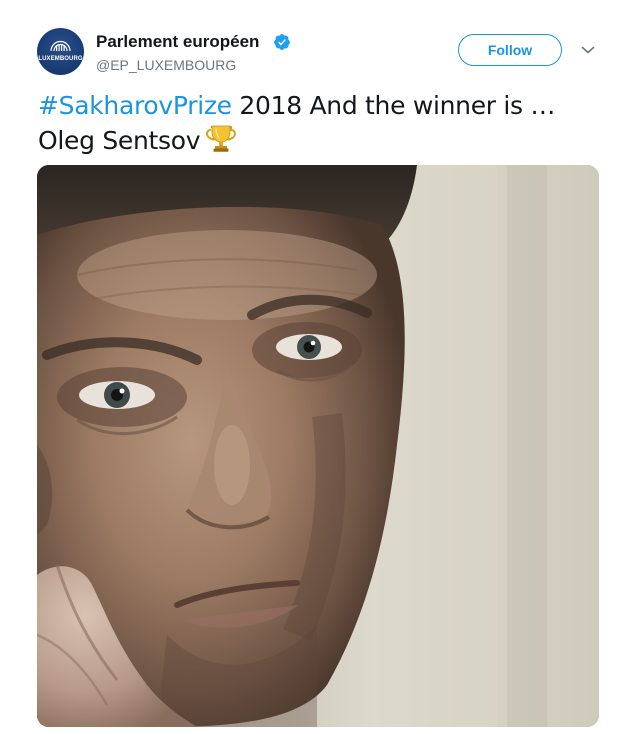 Image resolution: width=627 pixels, height=734 pixels. I want to click on trophy-icon, so click(221, 138).